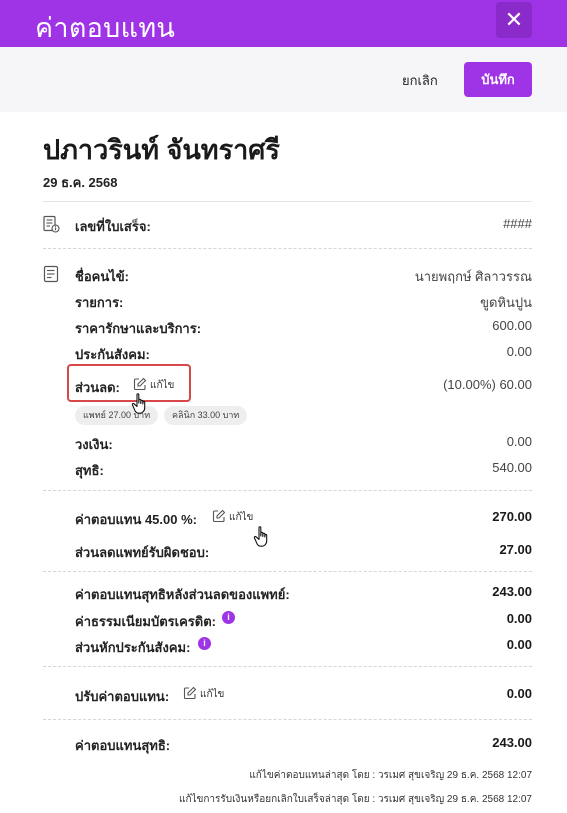 This screenshot has height=813, width=567. What do you see at coordinates (105, 28) in the screenshot?
I see `modal-title: ค่าตอบแทน` at bounding box center [105, 28].